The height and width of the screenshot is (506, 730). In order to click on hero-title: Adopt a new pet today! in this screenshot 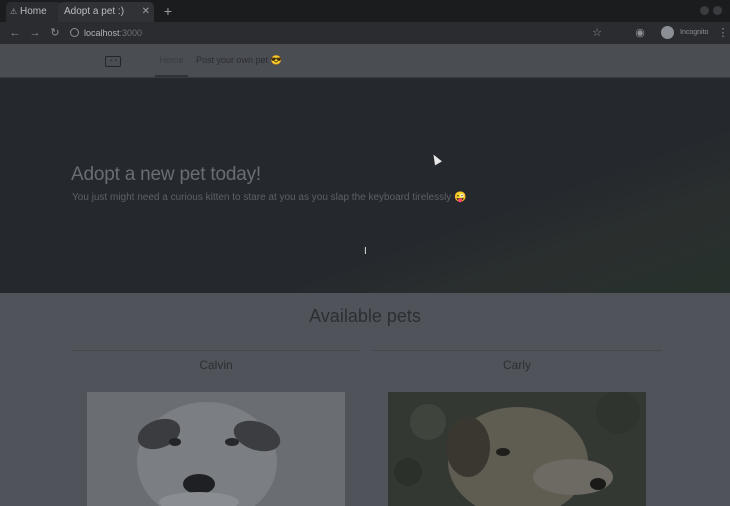, I will do `click(166, 174)`.